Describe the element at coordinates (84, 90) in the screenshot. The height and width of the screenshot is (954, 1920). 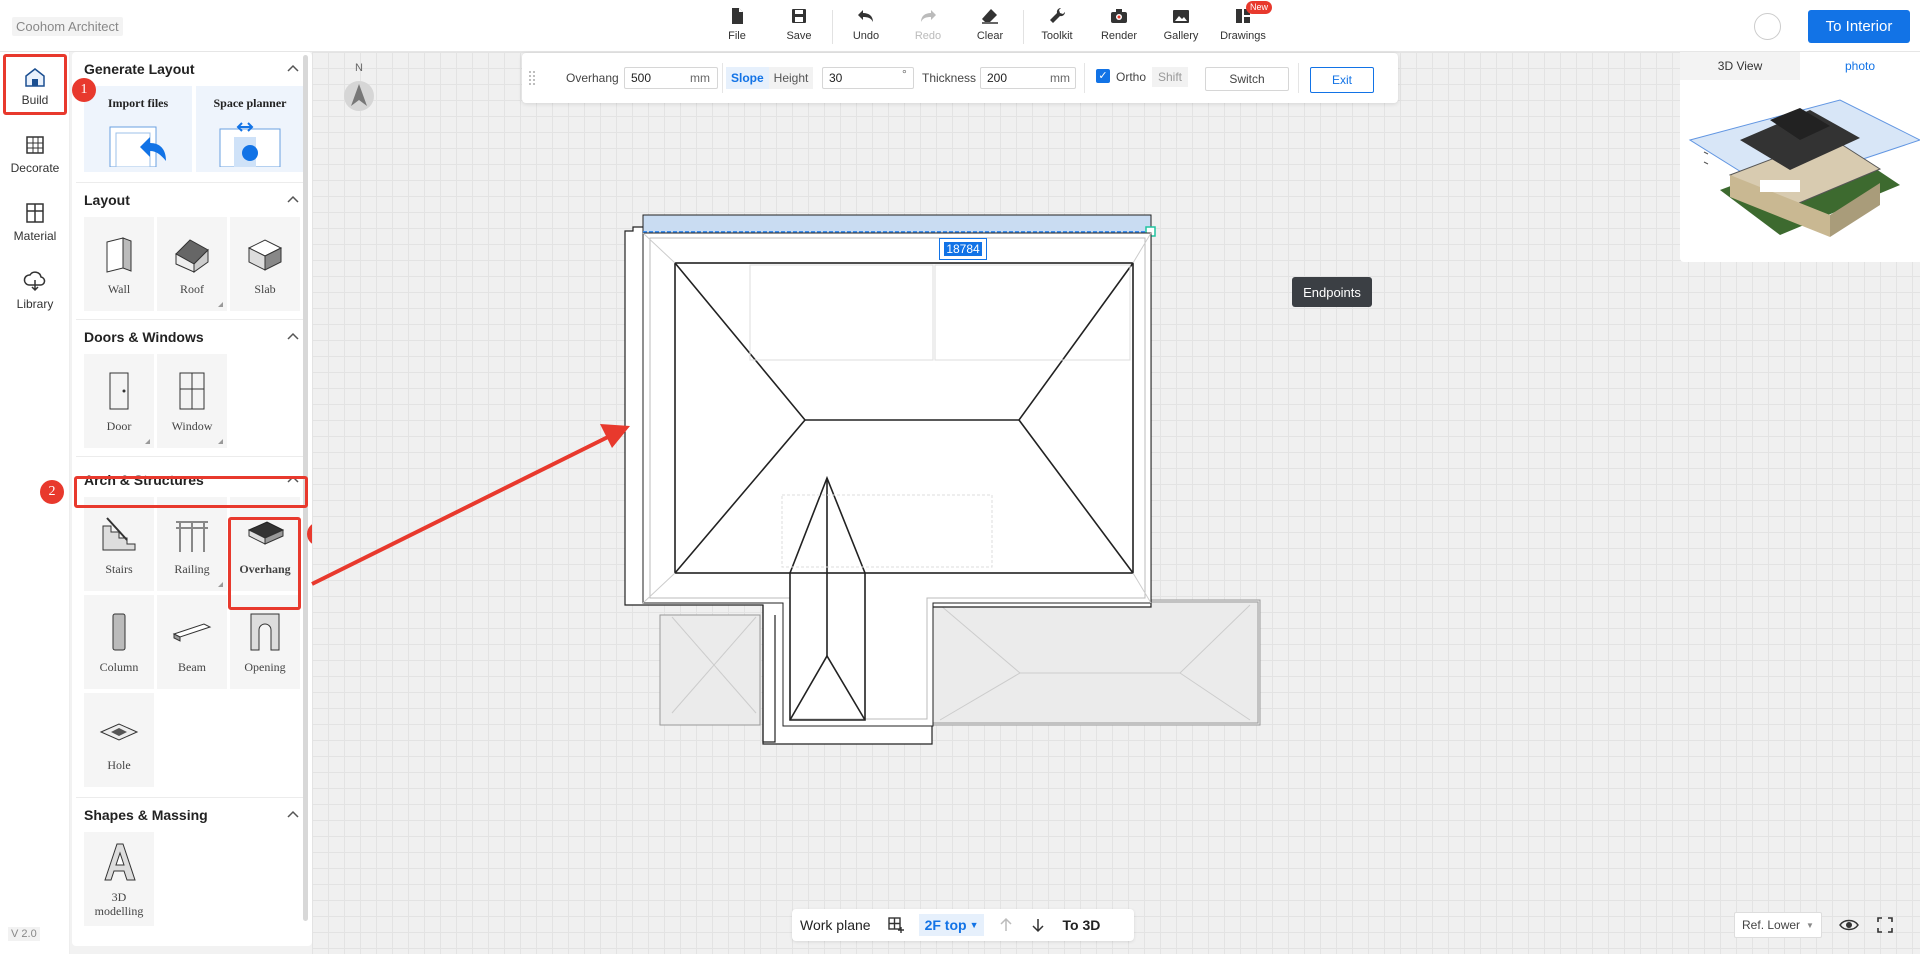
I see `step-marker: 1` at that location.